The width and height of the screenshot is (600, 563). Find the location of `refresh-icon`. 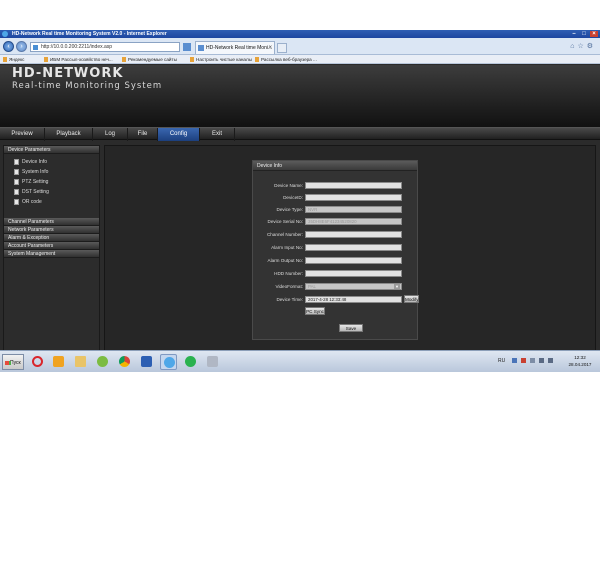

refresh-icon is located at coordinates (187, 47).